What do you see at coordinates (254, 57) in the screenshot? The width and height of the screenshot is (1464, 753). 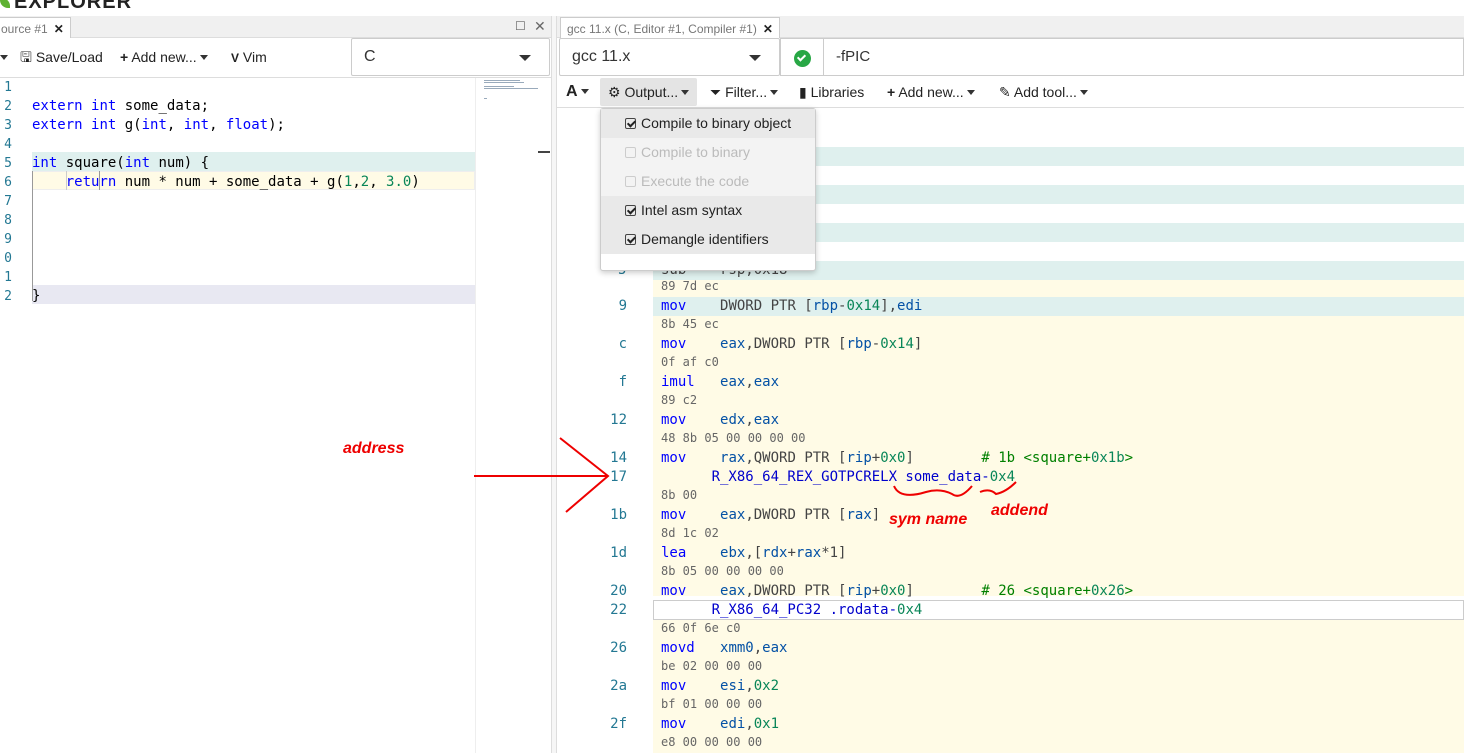 I see `vim-label: Vim` at bounding box center [254, 57].